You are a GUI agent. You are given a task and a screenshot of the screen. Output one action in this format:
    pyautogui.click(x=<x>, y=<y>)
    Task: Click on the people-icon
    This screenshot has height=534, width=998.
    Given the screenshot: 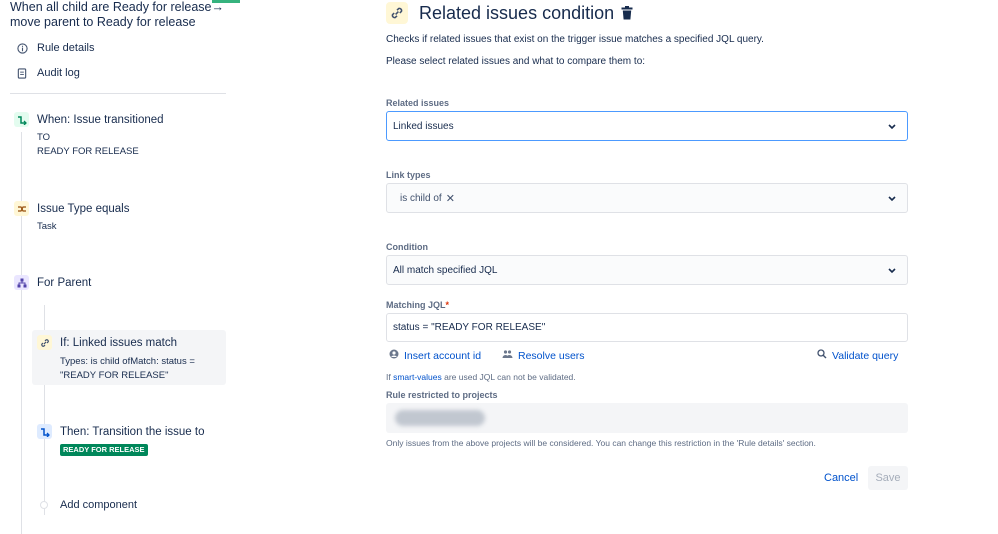 What is the action you would take?
    pyautogui.click(x=507, y=355)
    